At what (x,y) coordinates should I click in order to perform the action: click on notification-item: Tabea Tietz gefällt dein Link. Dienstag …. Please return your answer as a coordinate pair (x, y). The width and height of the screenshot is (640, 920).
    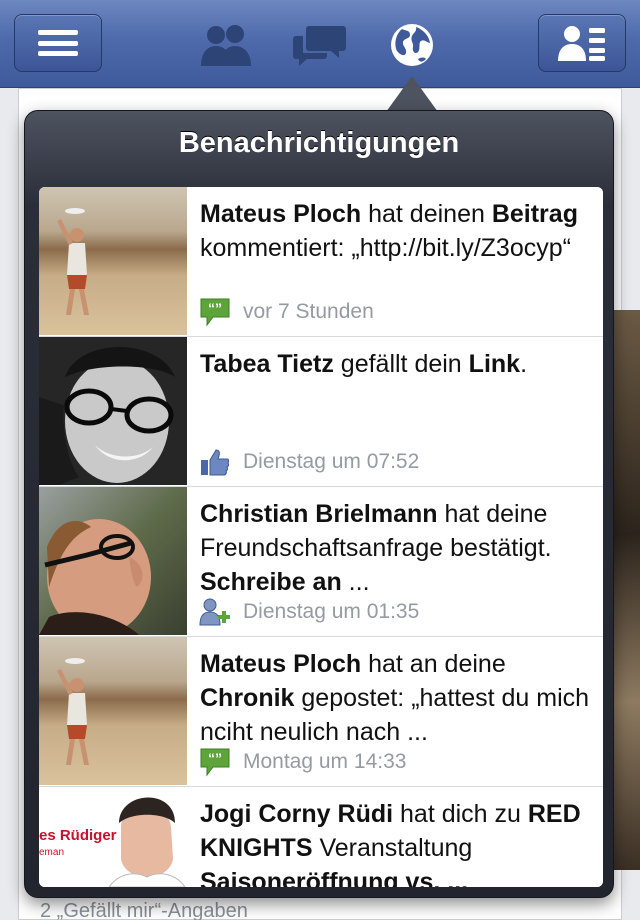
    Looking at the image, I should click on (321, 412).